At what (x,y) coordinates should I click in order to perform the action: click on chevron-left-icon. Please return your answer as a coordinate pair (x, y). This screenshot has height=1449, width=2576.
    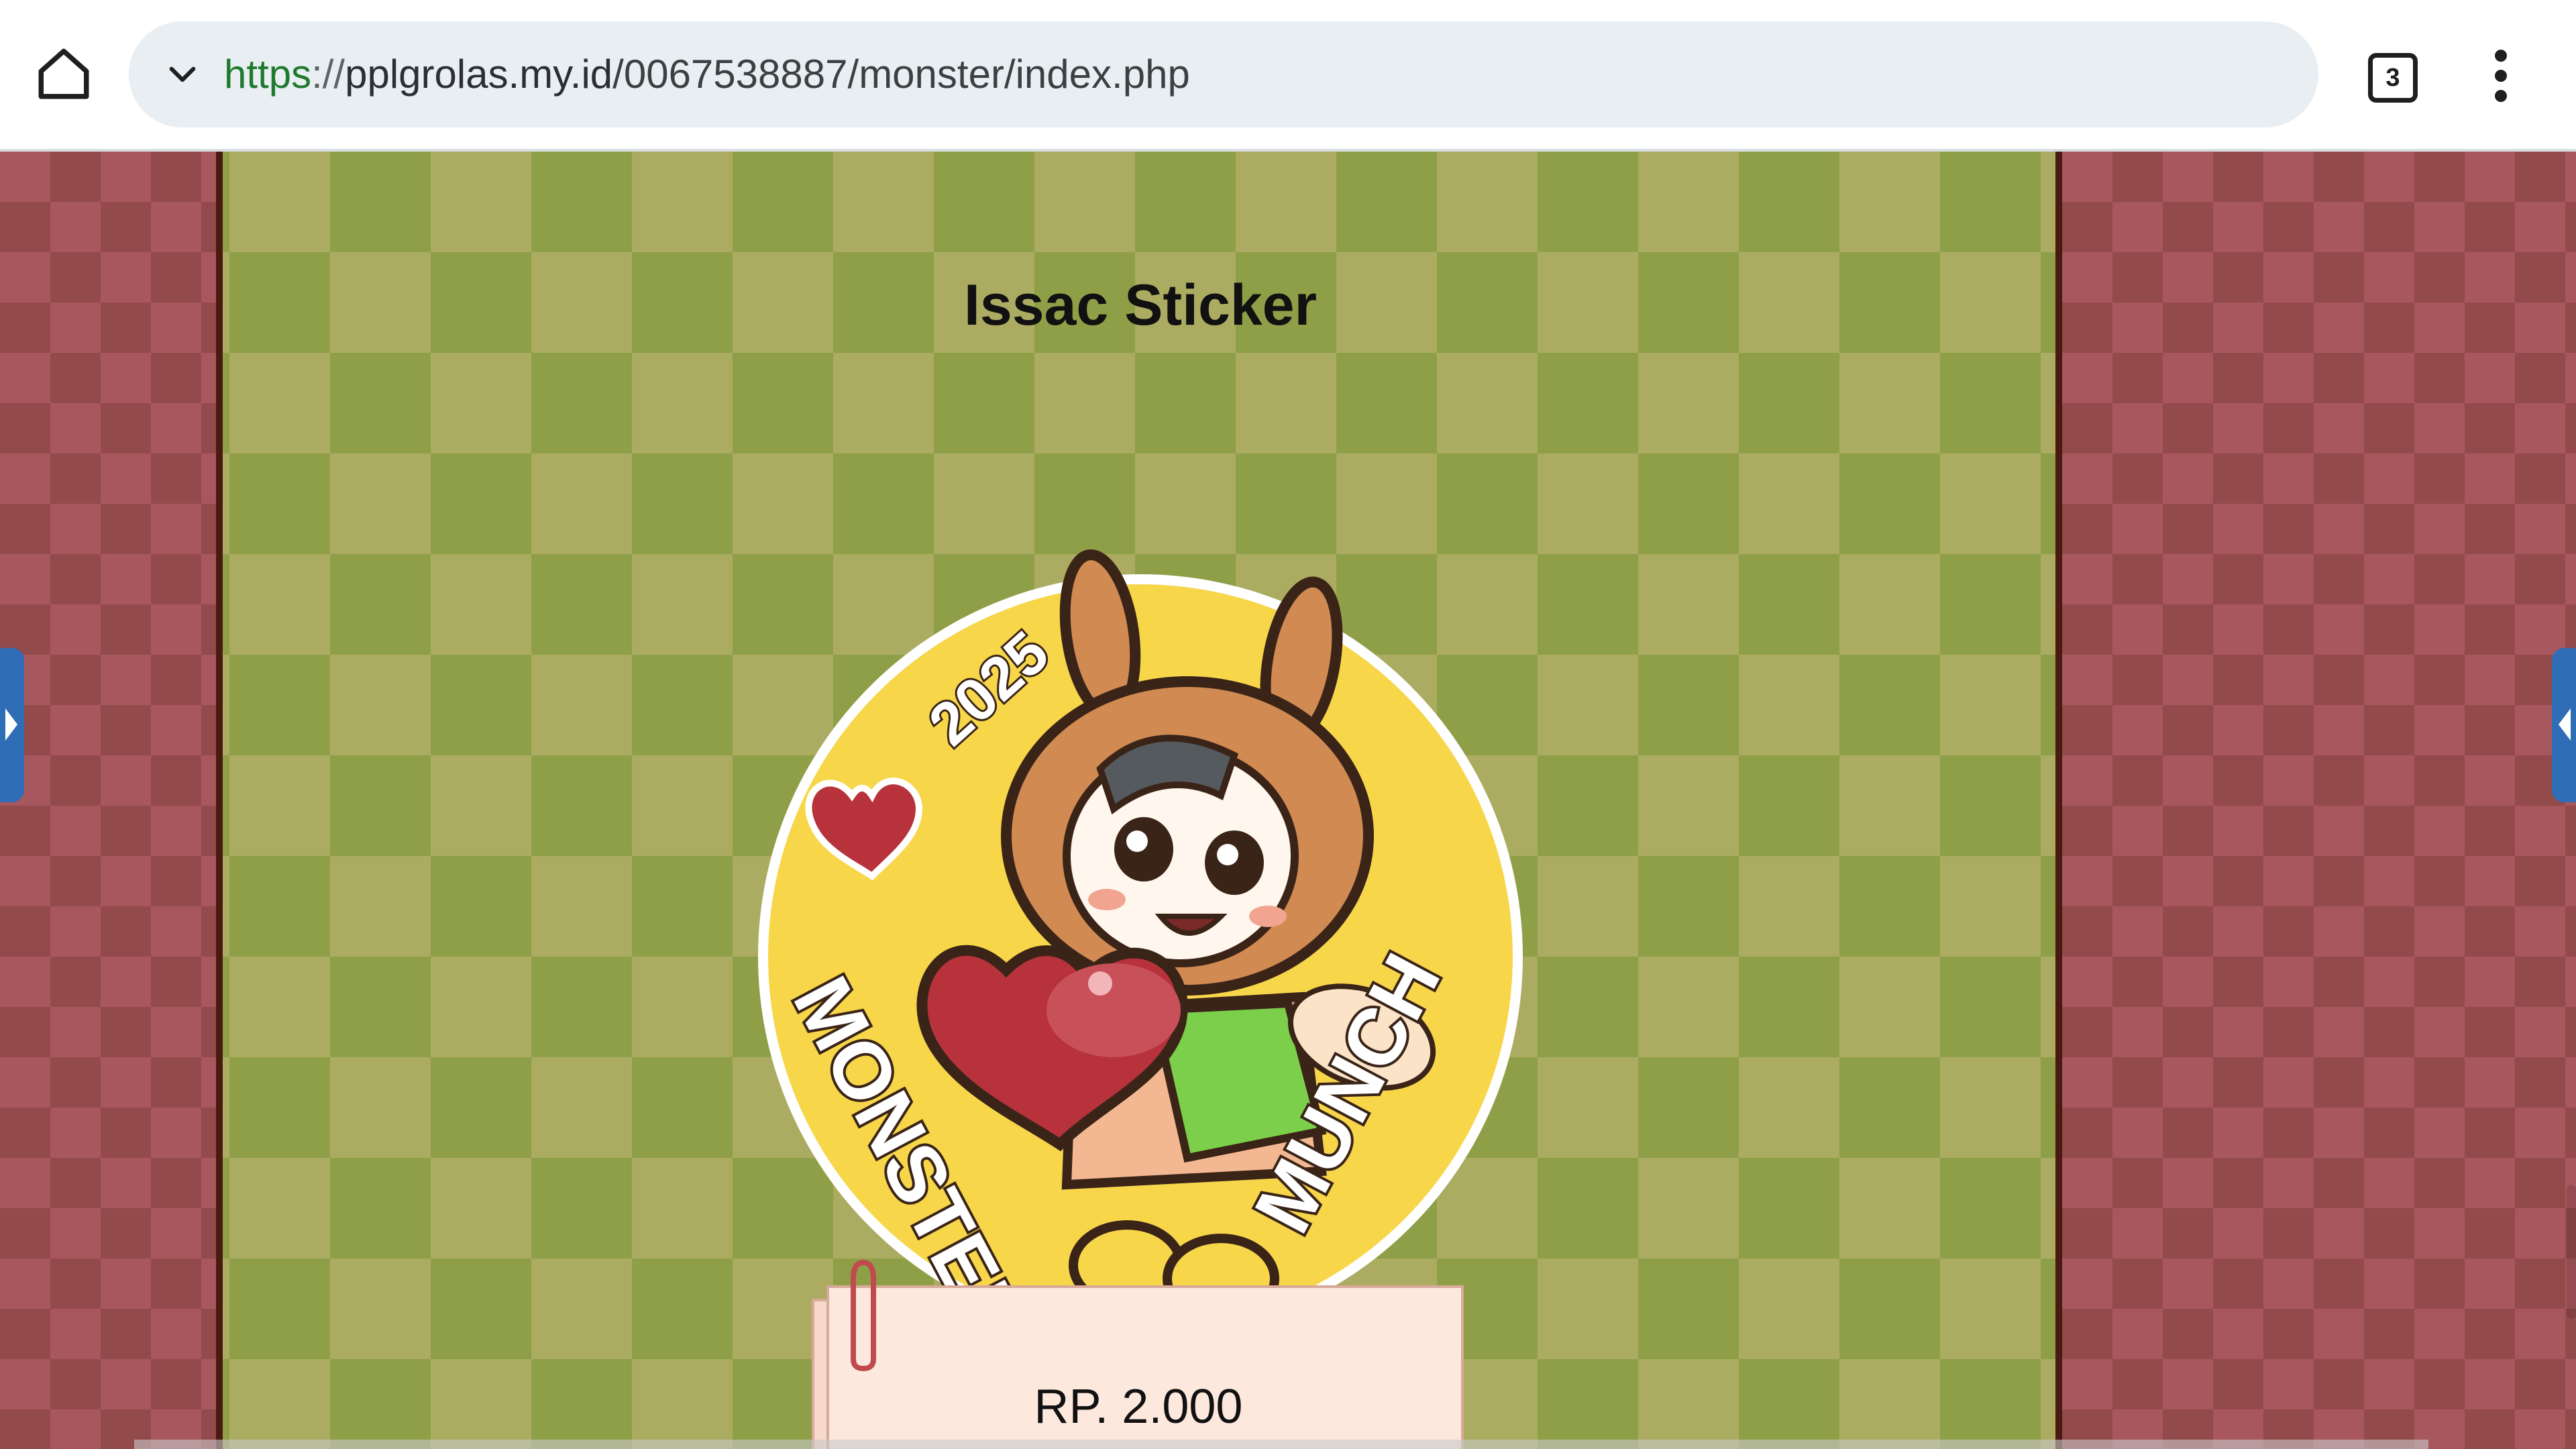
    Looking at the image, I should click on (2565, 724).